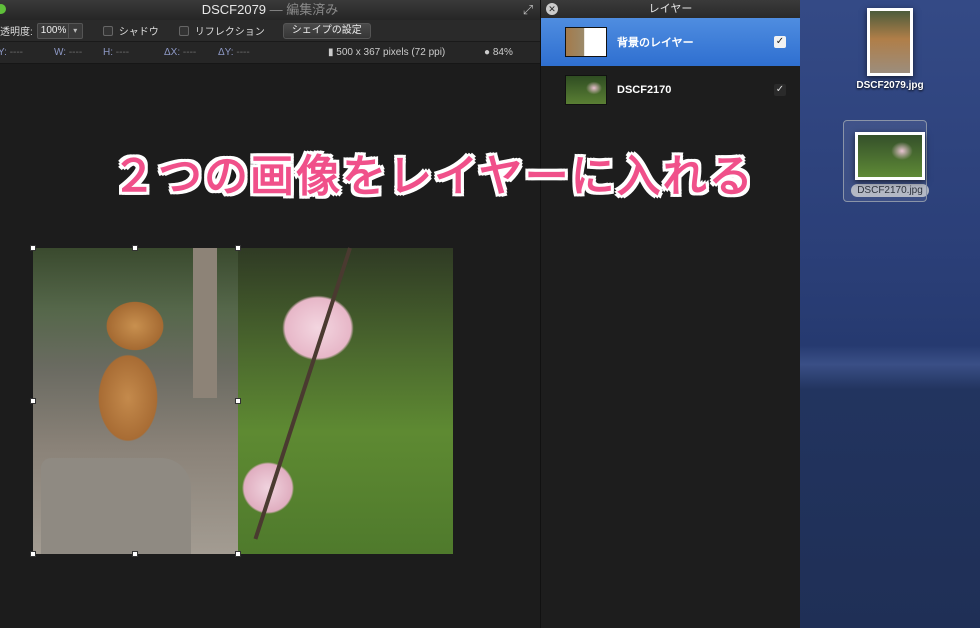 The height and width of the screenshot is (628, 980). What do you see at coordinates (326, 30) in the screenshot?
I see `shape-settings-button: シェイプの設定` at bounding box center [326, 30].